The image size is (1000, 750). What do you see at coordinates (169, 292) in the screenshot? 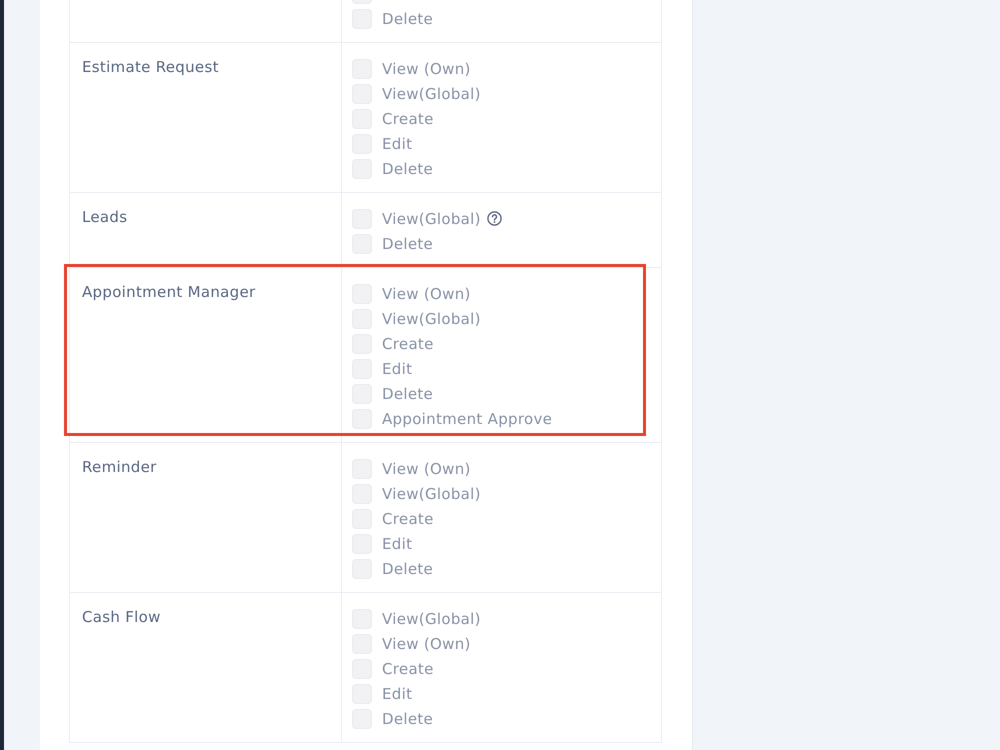
I see `feature-name: Appointment Manager` at bounding box center [169, 292].